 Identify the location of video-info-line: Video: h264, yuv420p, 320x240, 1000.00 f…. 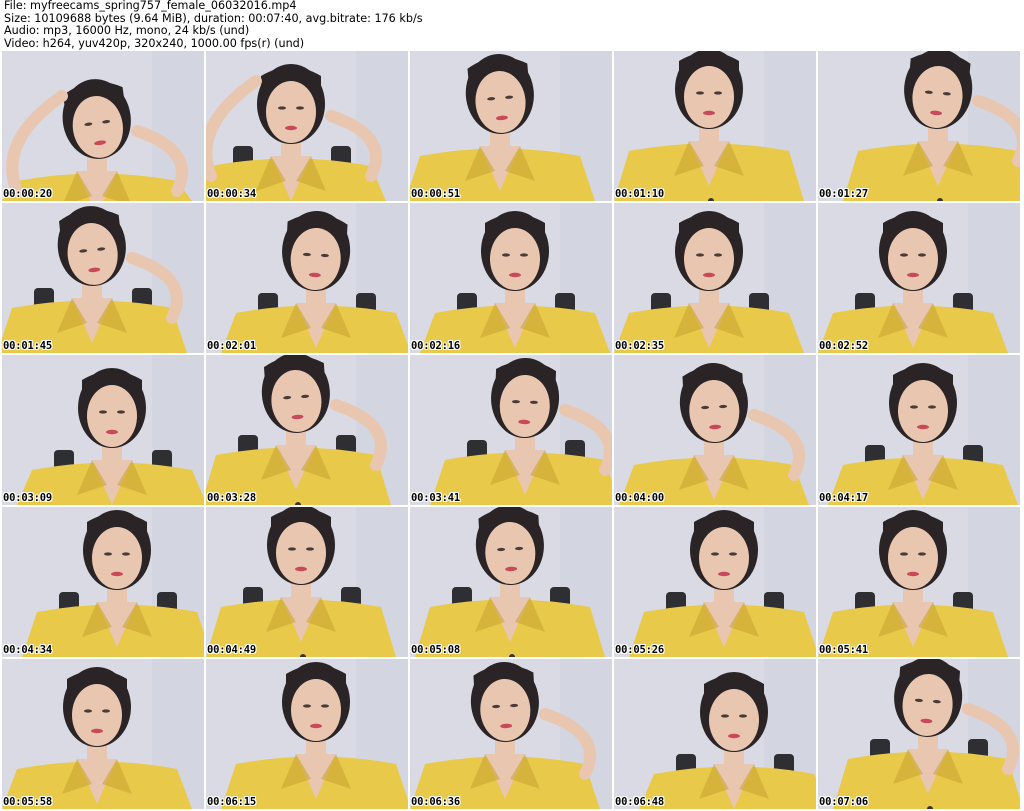
(154, 43).